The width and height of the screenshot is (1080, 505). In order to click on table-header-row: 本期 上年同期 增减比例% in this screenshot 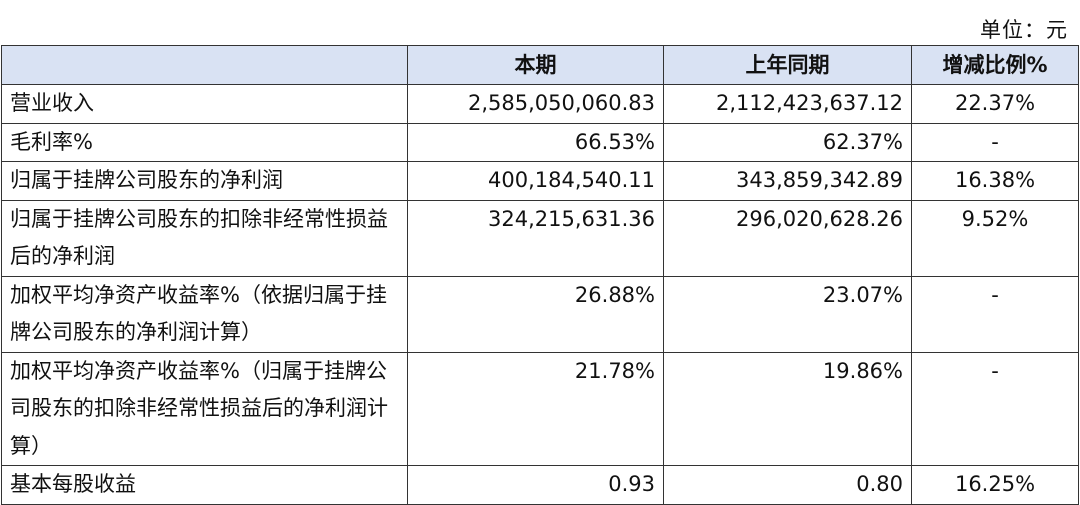, I will do `click(540, 65)`.